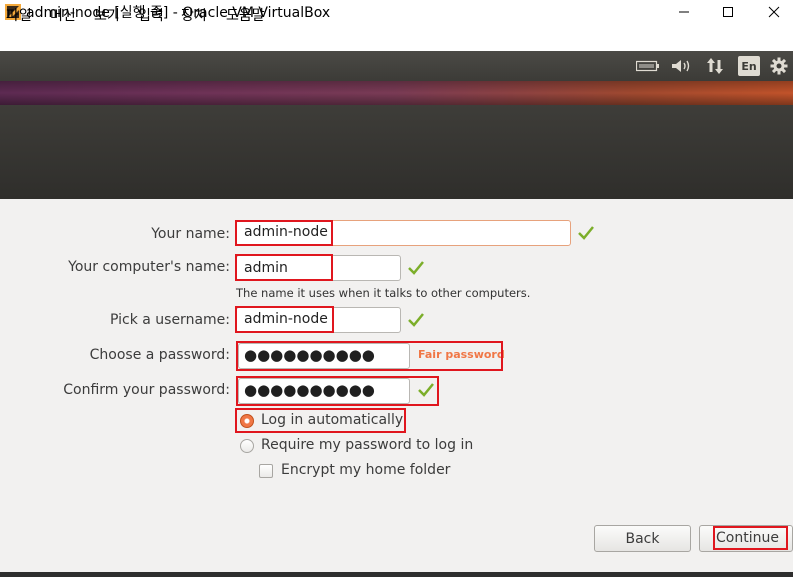  I want to click on your-name-label: Your name:, so click(190, 234).